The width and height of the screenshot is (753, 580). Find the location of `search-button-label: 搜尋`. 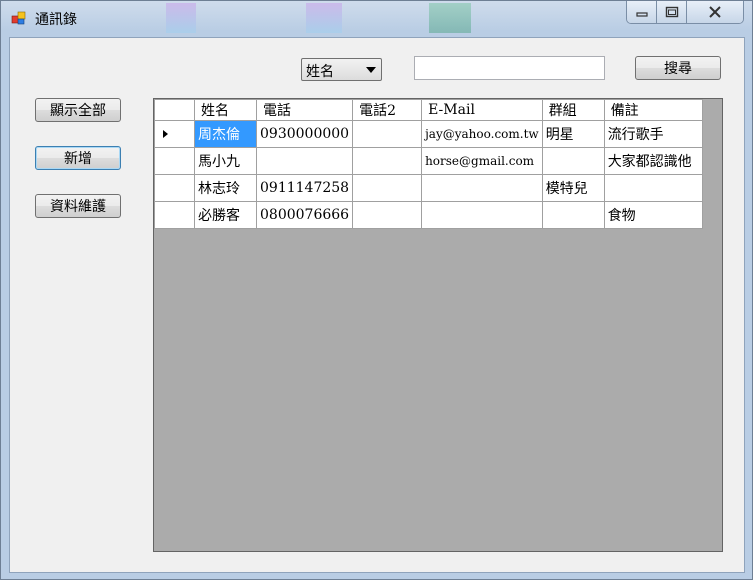

search-button-label: 搜尋 is located at coordinates (678, 69).